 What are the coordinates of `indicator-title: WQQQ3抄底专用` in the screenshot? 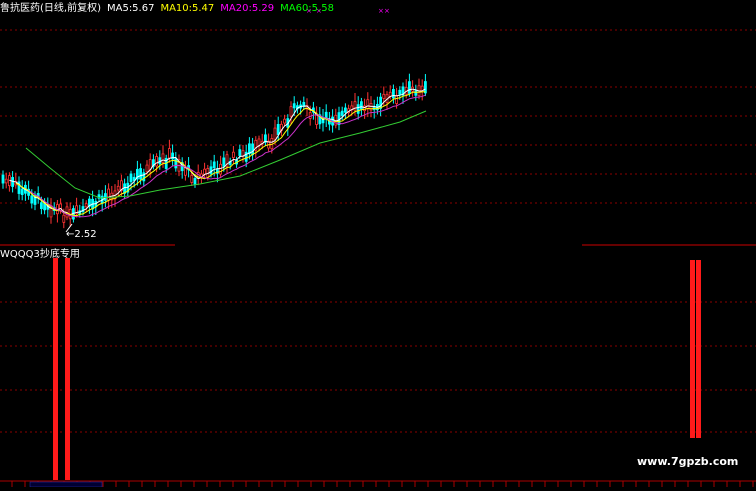 It's located at (40, 254).